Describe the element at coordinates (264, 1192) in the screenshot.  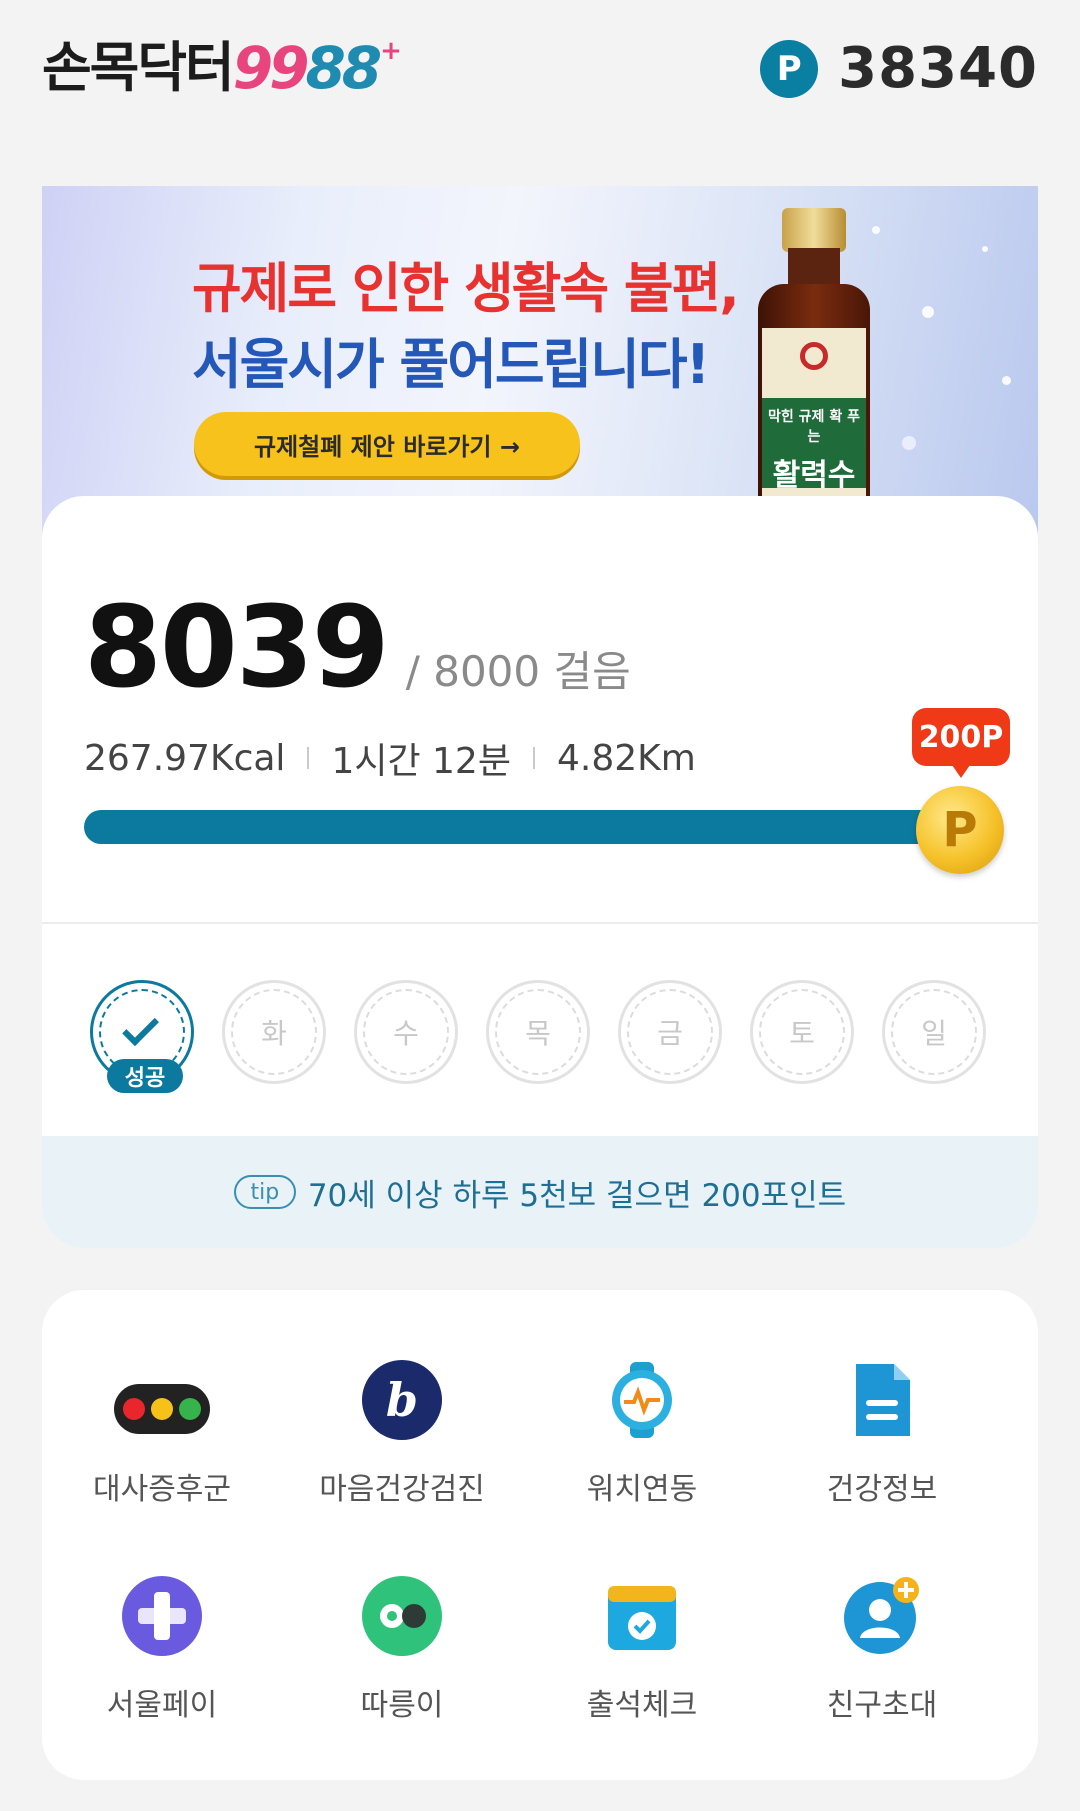
I see `tip-pill: tip` at that location.